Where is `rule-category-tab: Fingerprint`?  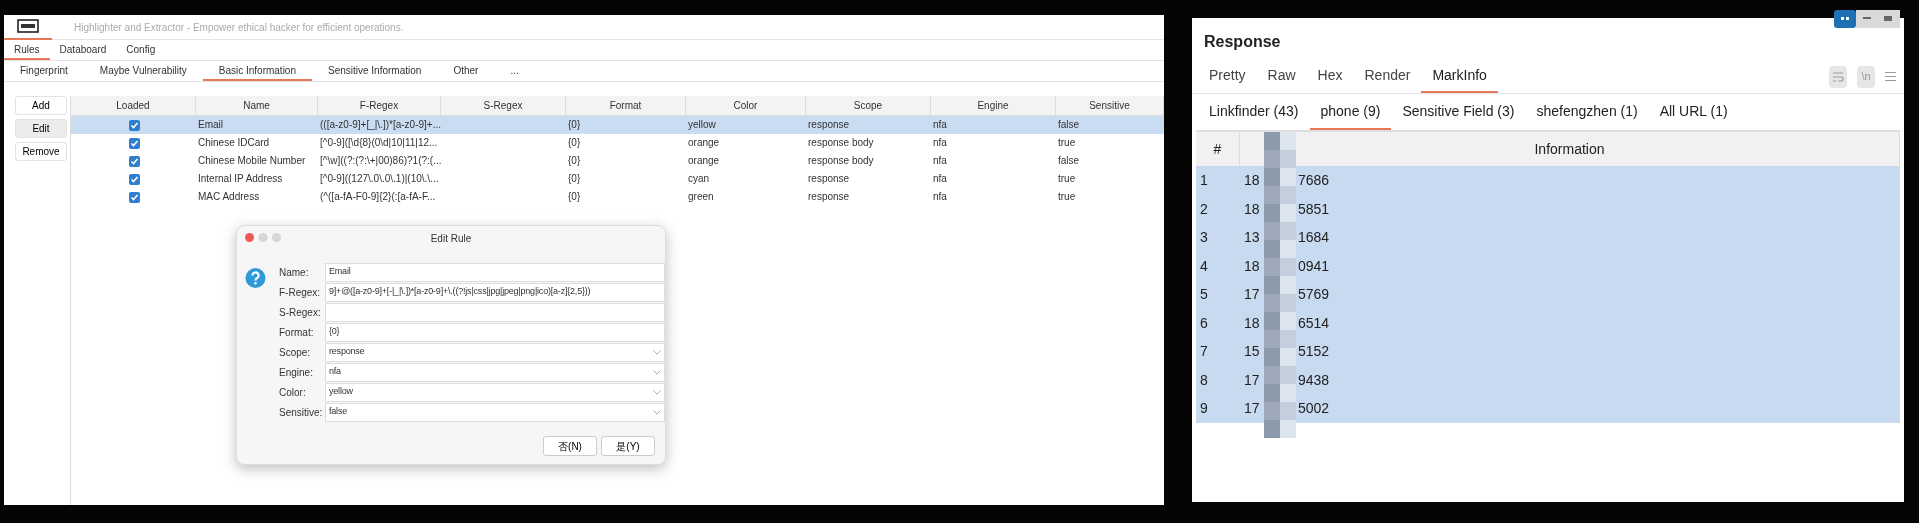 rule-category-tab: Fingerprint is located at coordinates (44, 71).